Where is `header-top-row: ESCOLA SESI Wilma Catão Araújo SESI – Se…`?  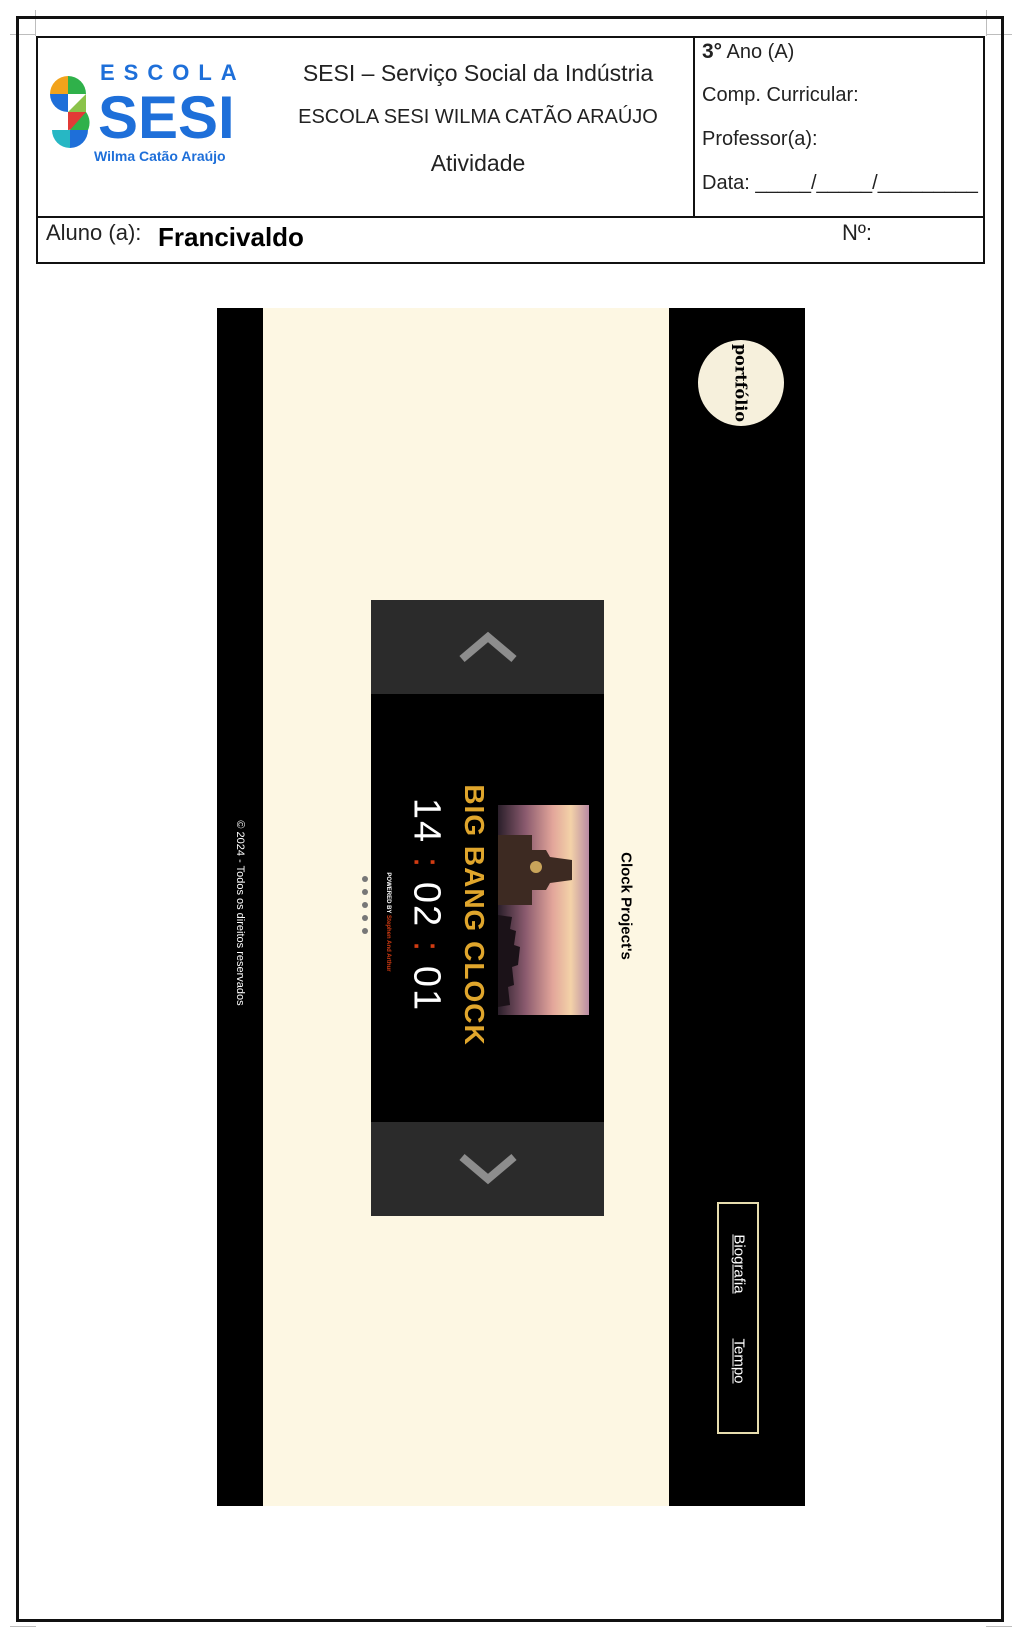
header-top-row: ESCOLA SESI Wilma Catão Araújo SESI – Se… is located at coordinates (510, 128).